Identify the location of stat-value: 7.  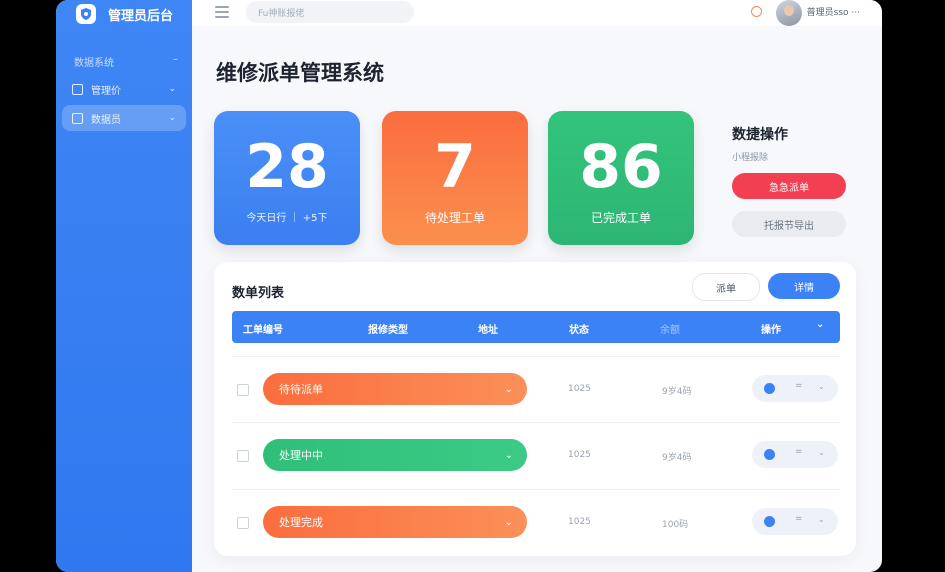
(455, 167).